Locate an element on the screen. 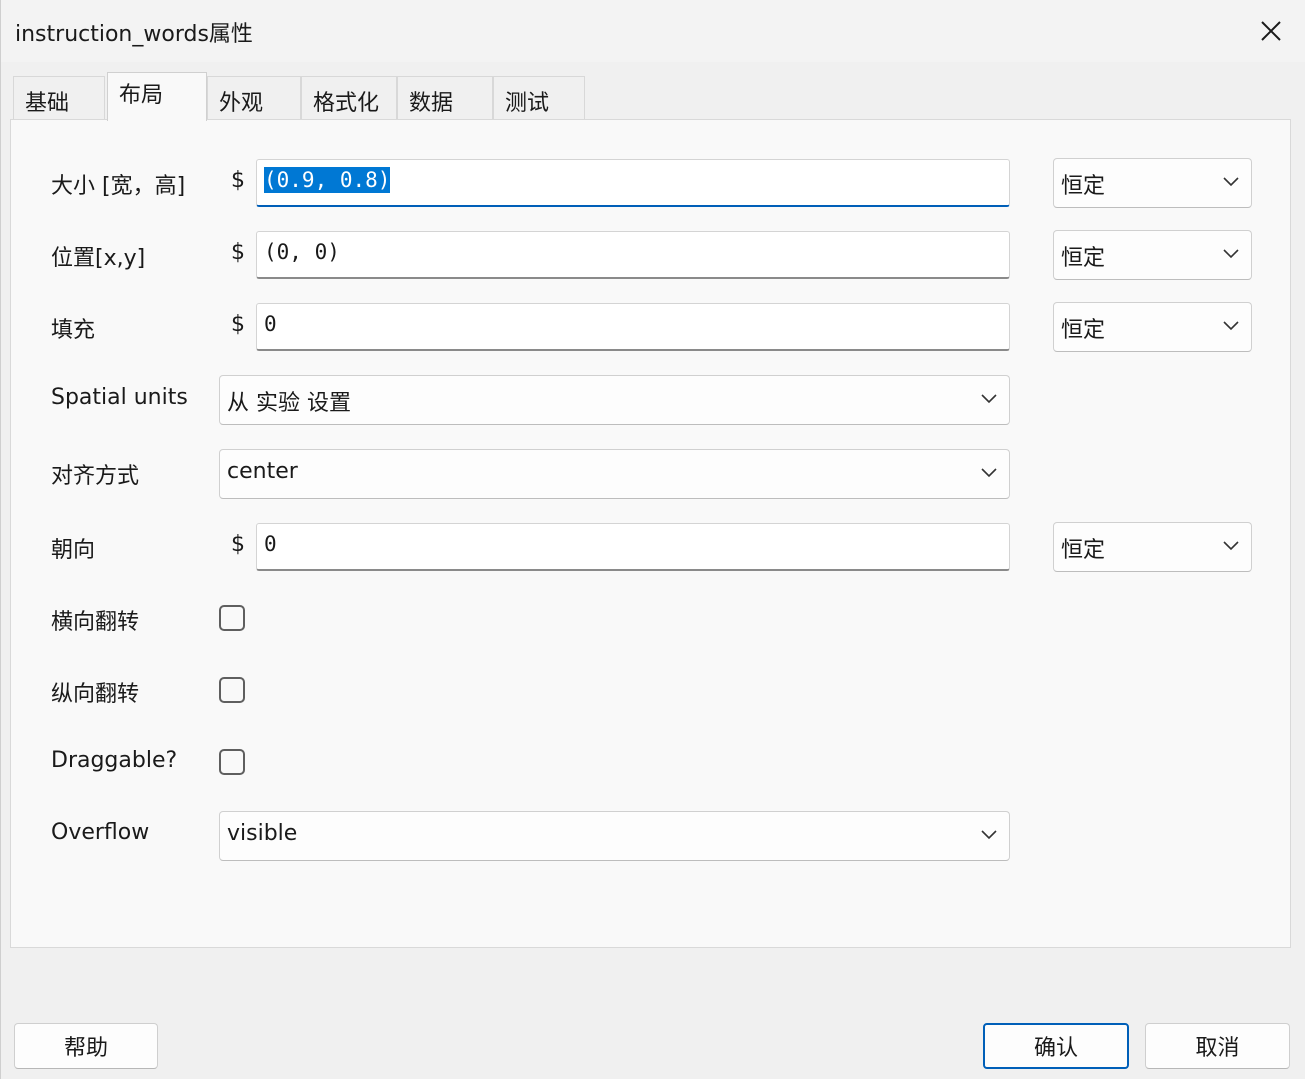 The image size is (1305, 1079). tab-appearance: 外观 is located at coordinates (254, 98).